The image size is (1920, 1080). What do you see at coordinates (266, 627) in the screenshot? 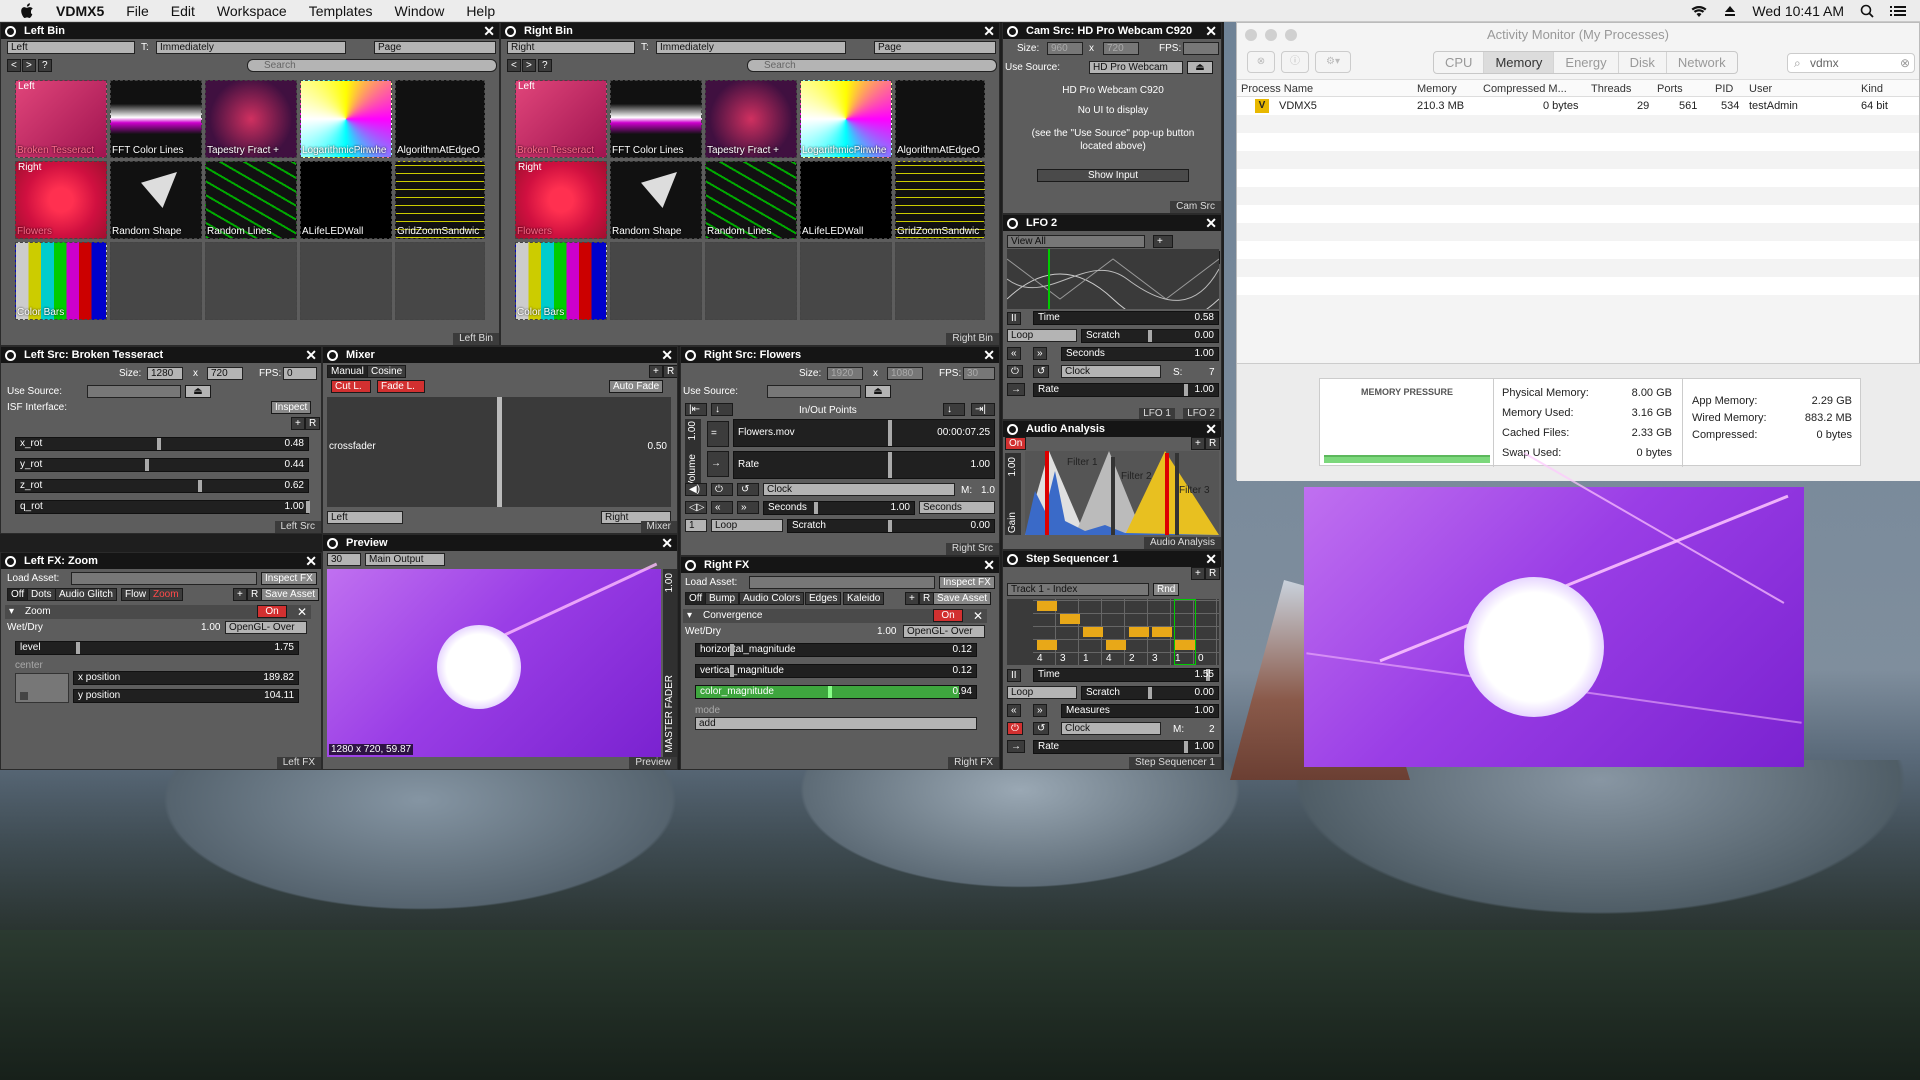
I see `blend-select: OpenGL- Over` at bounding box center [266, 627].